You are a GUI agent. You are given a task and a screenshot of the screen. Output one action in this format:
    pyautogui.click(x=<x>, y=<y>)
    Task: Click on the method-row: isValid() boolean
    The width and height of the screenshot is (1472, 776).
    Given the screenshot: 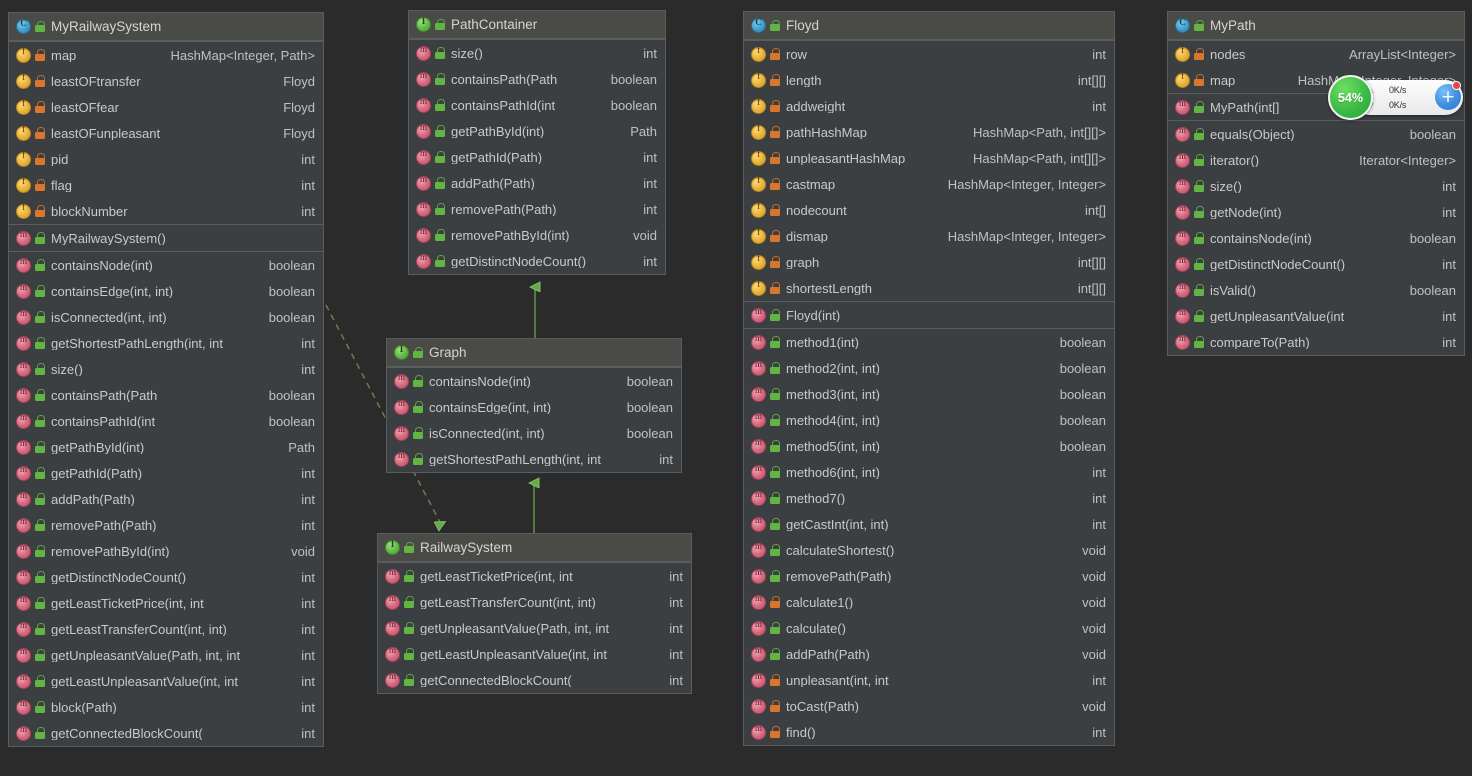 What is the action you would take?
    pyautogui.click(x=1316, y=290)
    